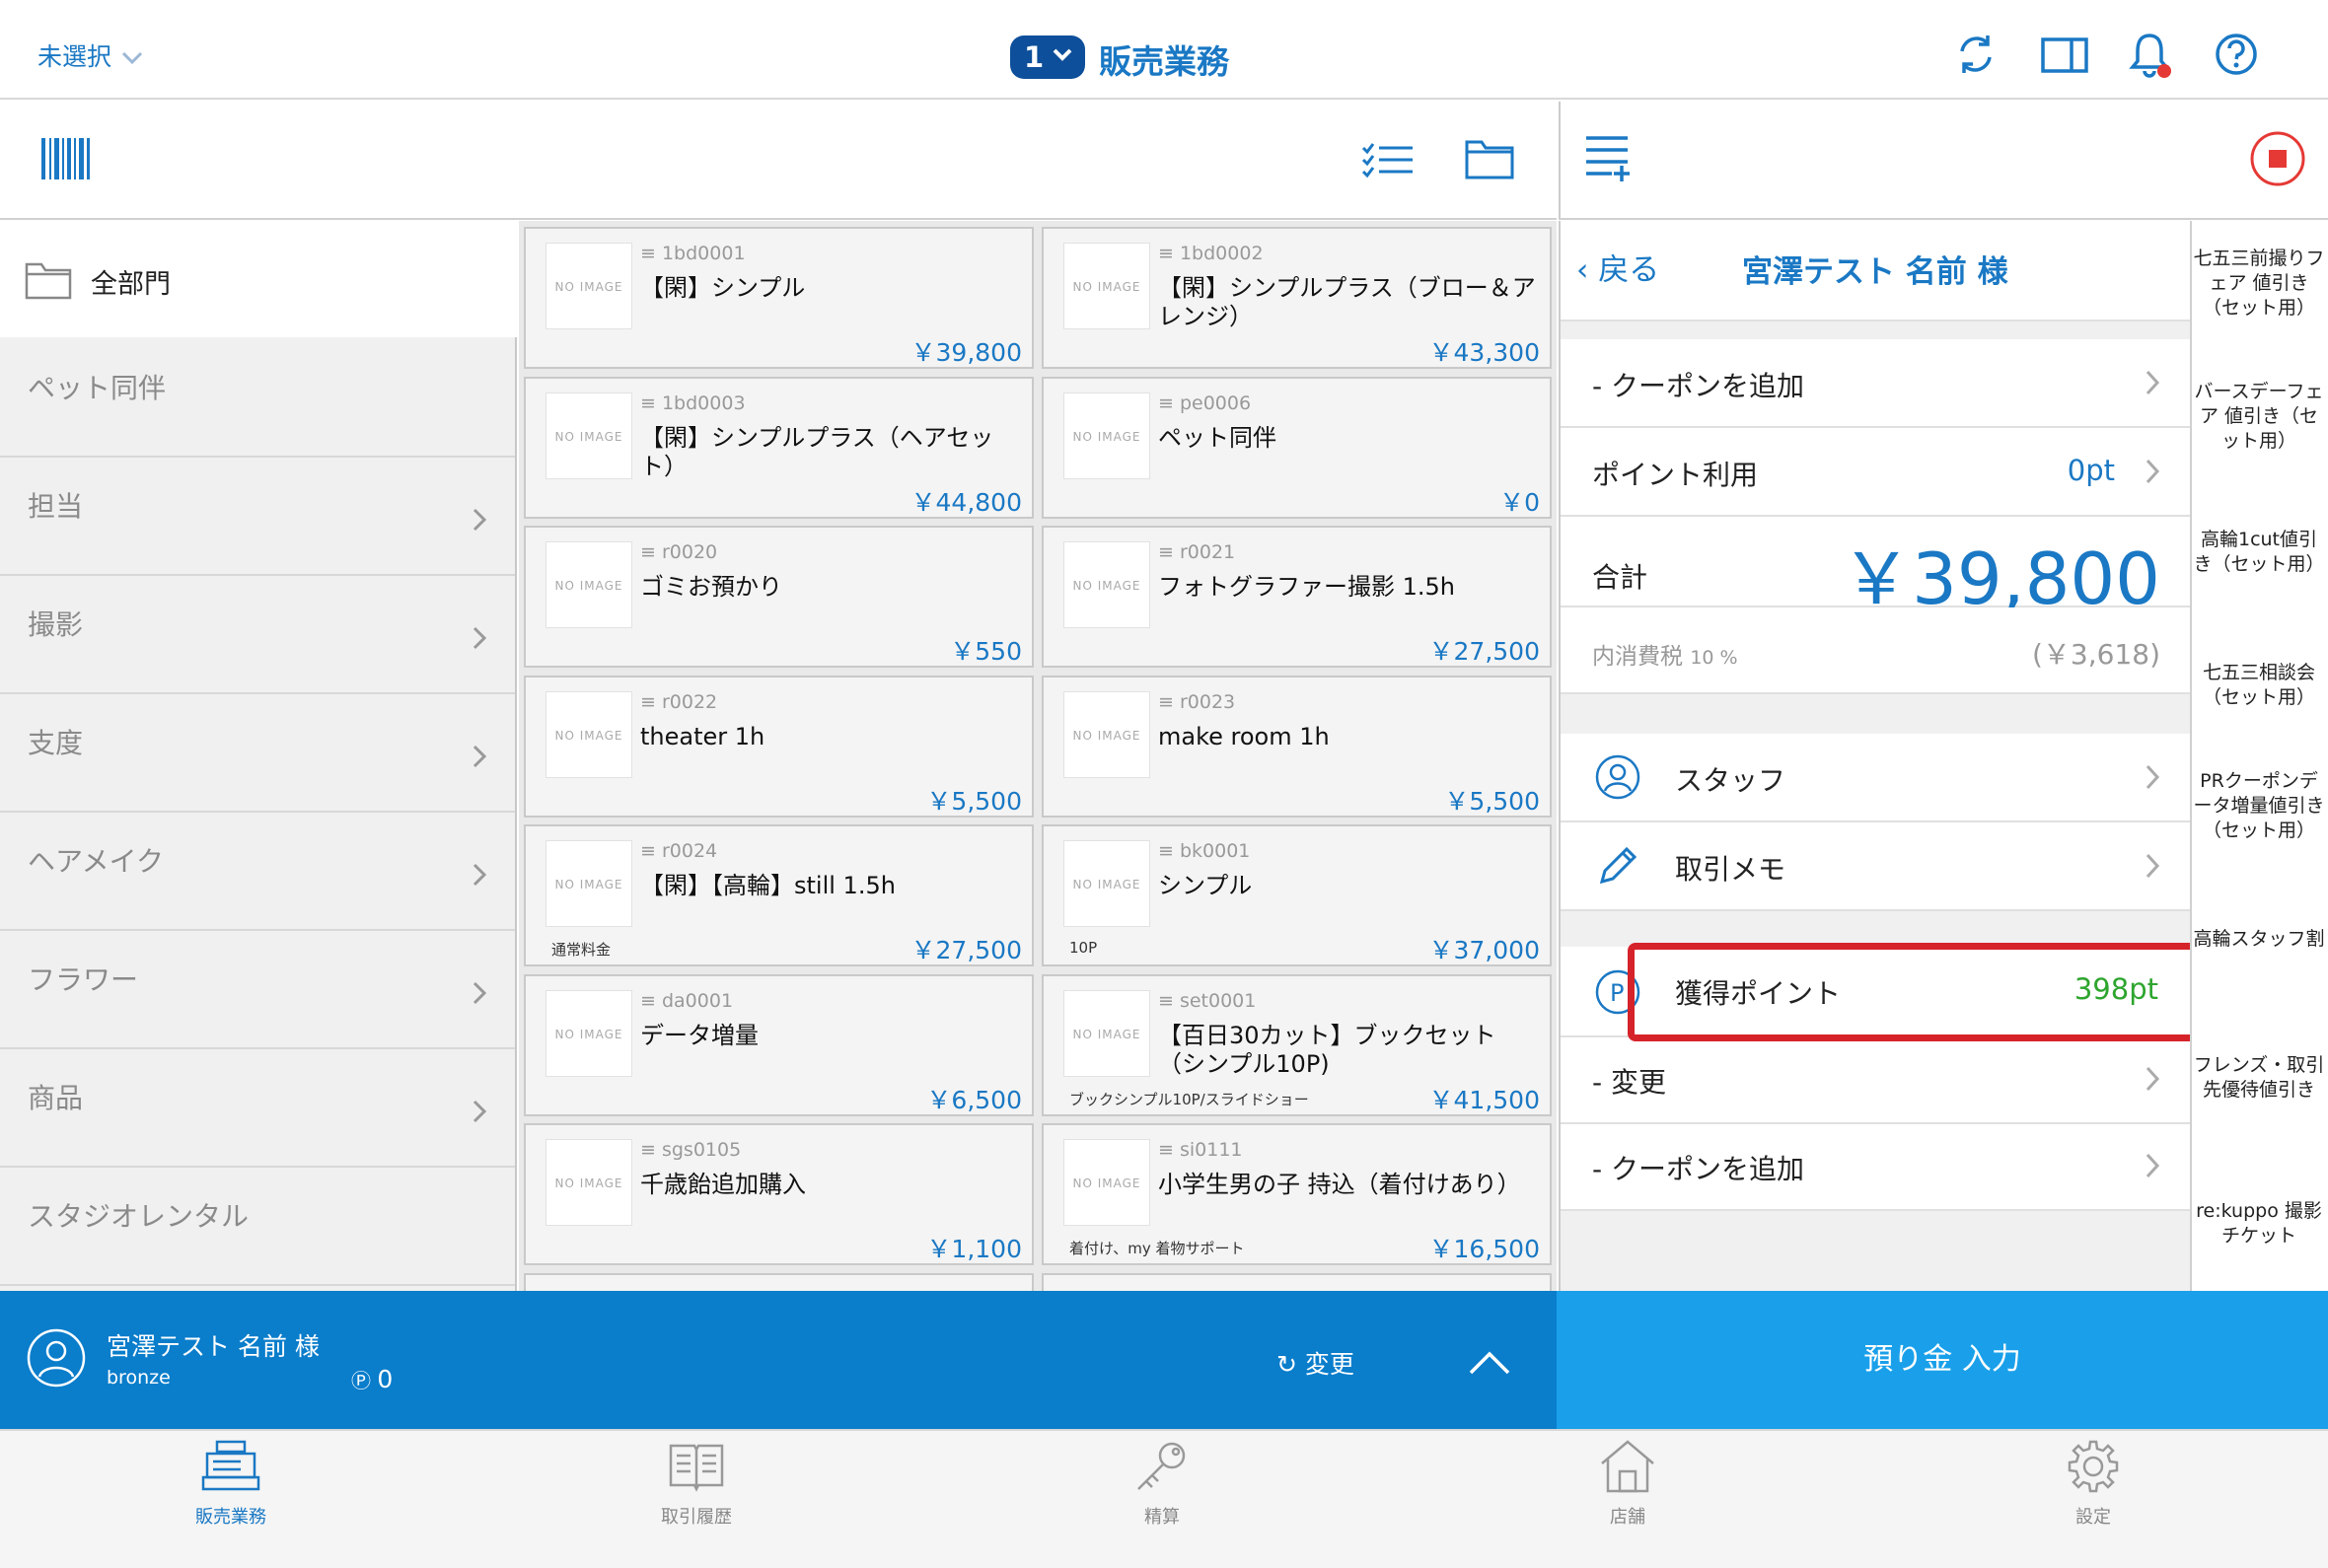  I want to click on register-number-selector: 1, so click(1047, 57).